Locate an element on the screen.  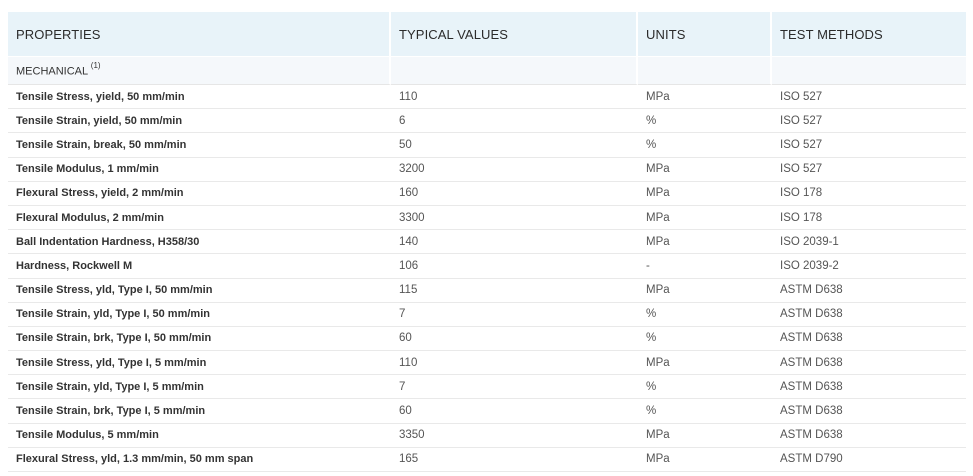
table-row: Hardness, Rockwell M 106- ISO 2039-2 is located at coordinates (487, 266).